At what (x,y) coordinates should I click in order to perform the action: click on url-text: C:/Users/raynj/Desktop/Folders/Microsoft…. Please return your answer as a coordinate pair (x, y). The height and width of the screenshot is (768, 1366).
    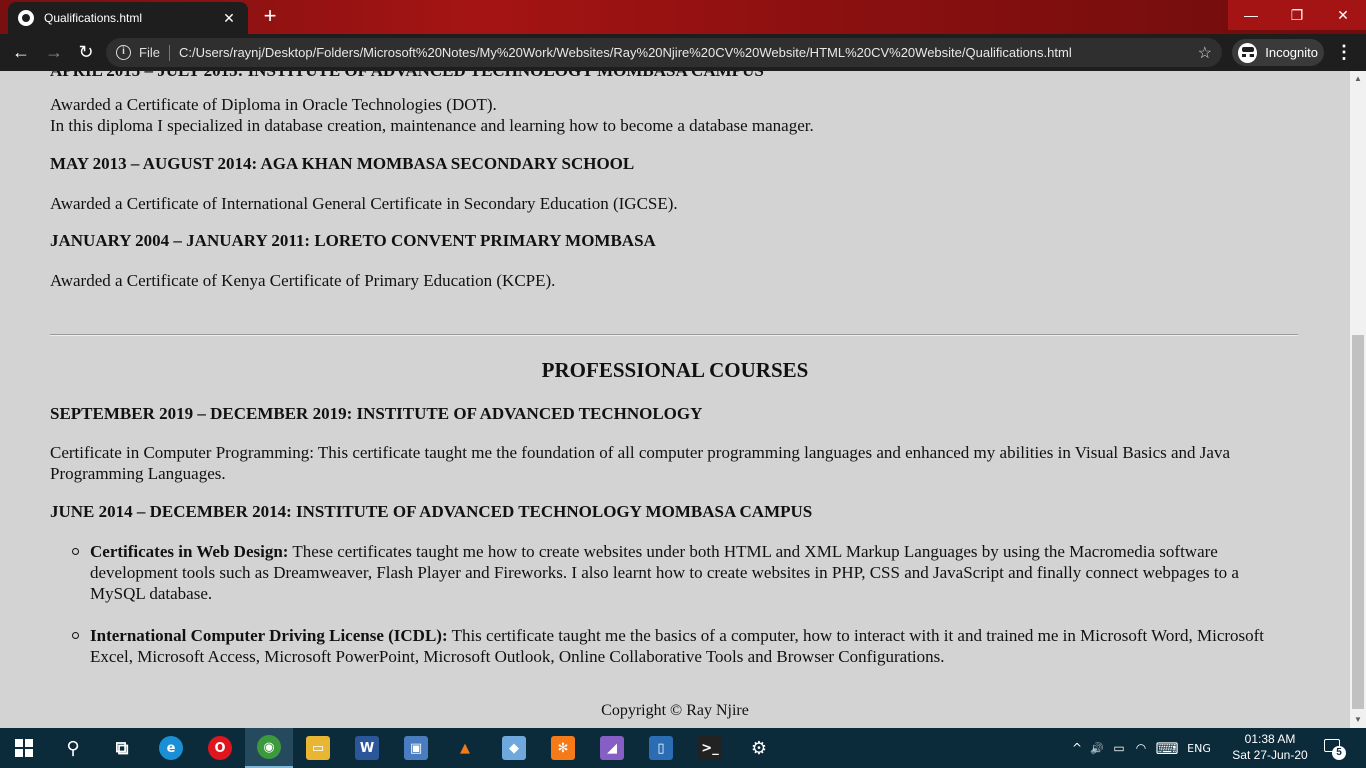
    Looking at the image, I should click on (684, 52).